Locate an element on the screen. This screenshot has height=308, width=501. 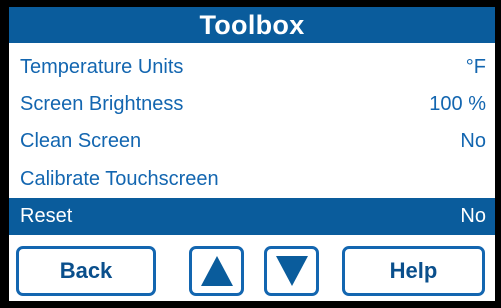
menu-item-screen-brightness: Screen Brightness 100 % is located at coordinates (252, 104).